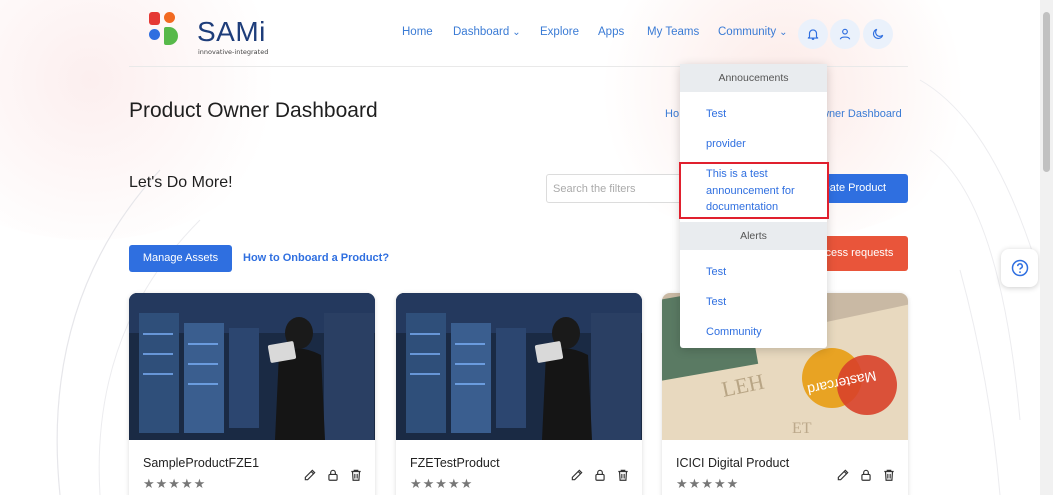 The width and height of the screenshot is (1053, 495). I want to click on notifications-button, so click(813, 34).